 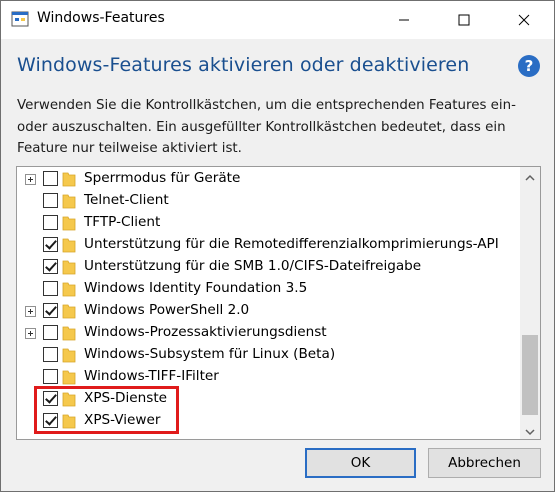 I want to click on ok-button: OK, so click(x=360, y=463).